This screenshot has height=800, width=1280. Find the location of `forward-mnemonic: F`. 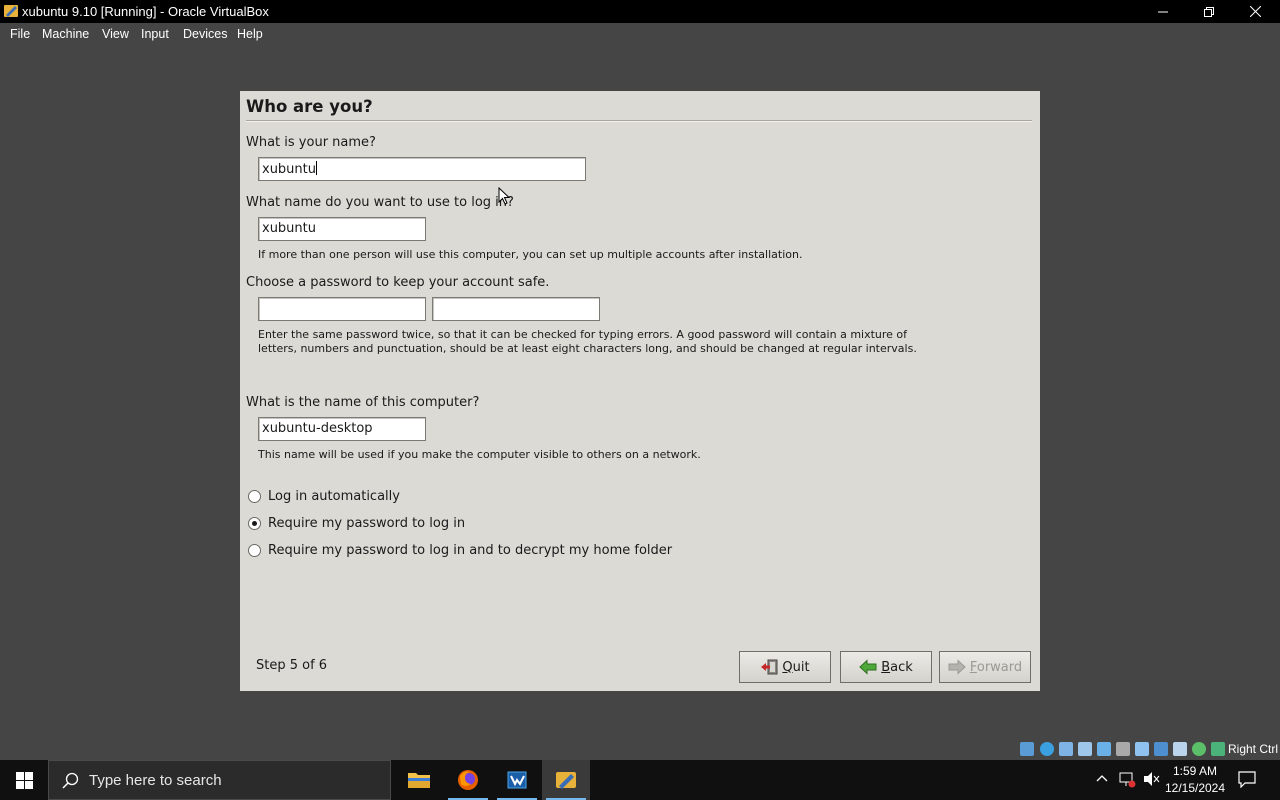

forward-mnemonic: F is located at coordinates (973, 667).